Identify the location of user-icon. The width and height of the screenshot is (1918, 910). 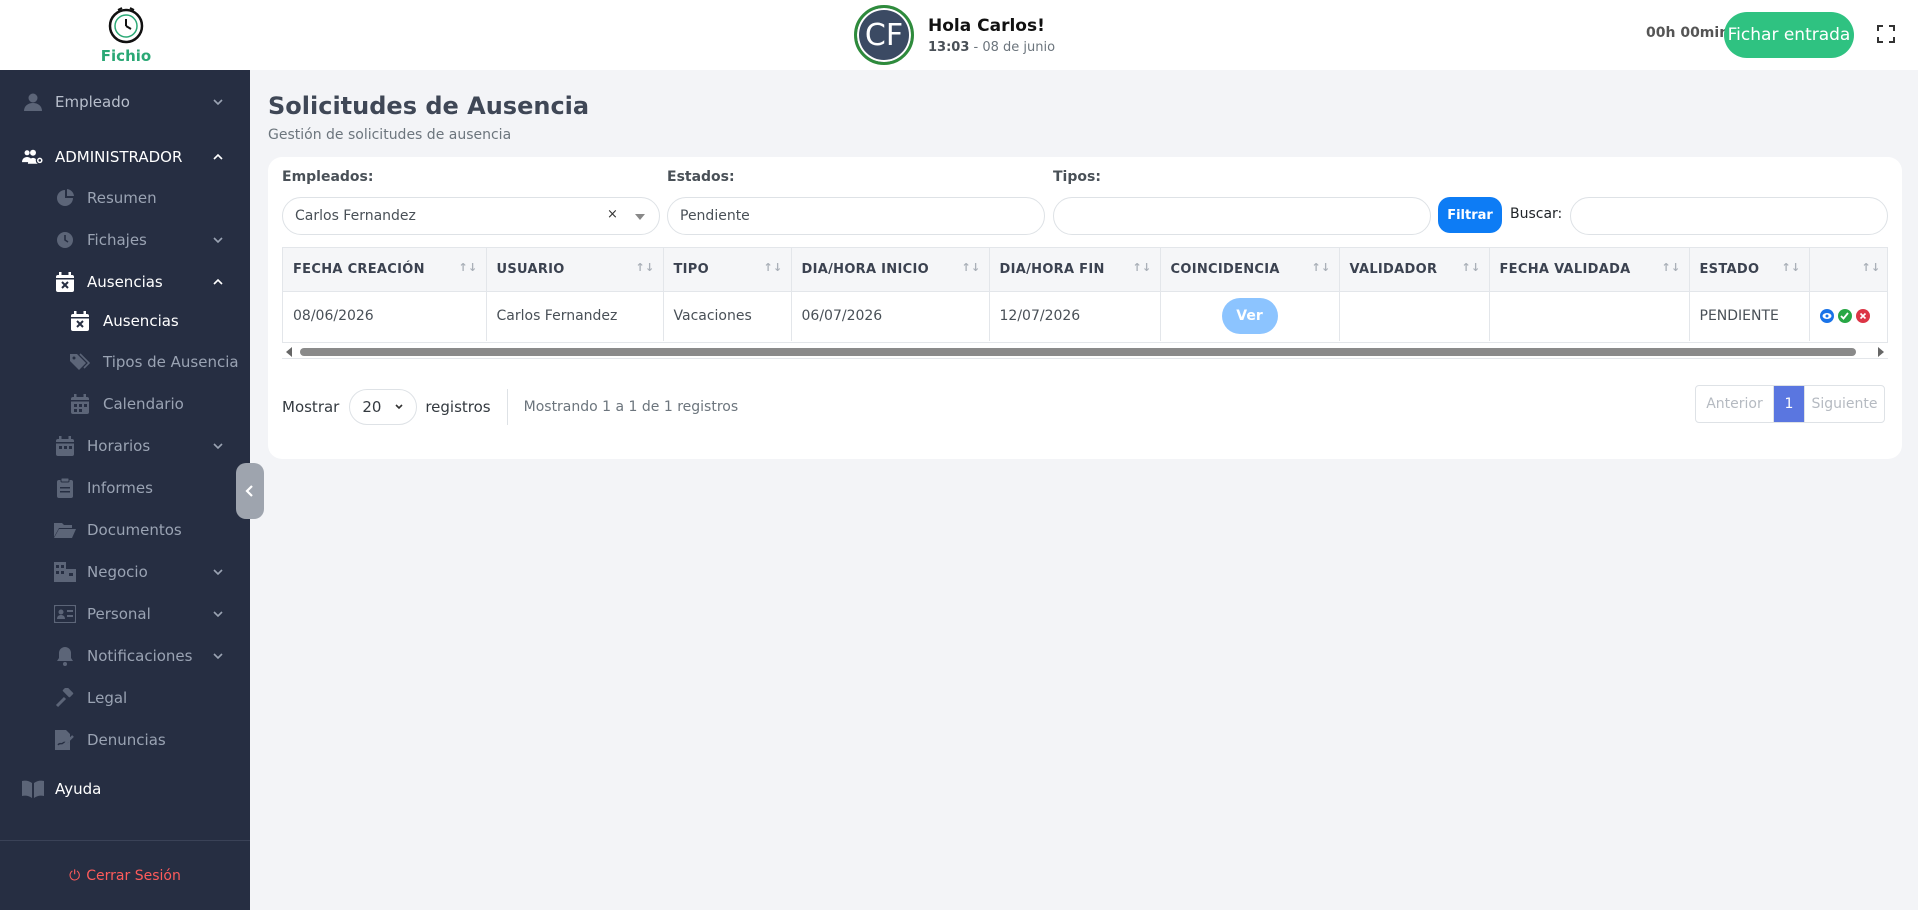
(33, 102).